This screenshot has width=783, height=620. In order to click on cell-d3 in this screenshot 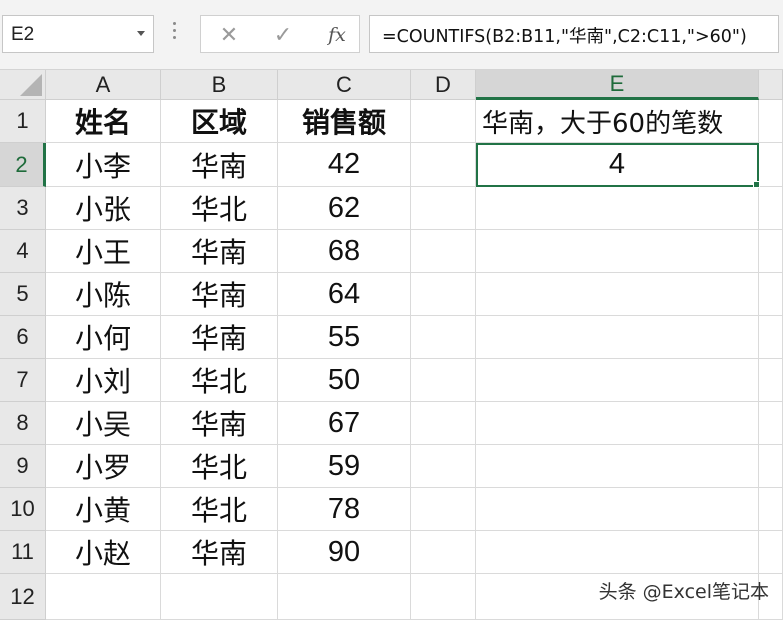, I will do `click(443, 208)`.